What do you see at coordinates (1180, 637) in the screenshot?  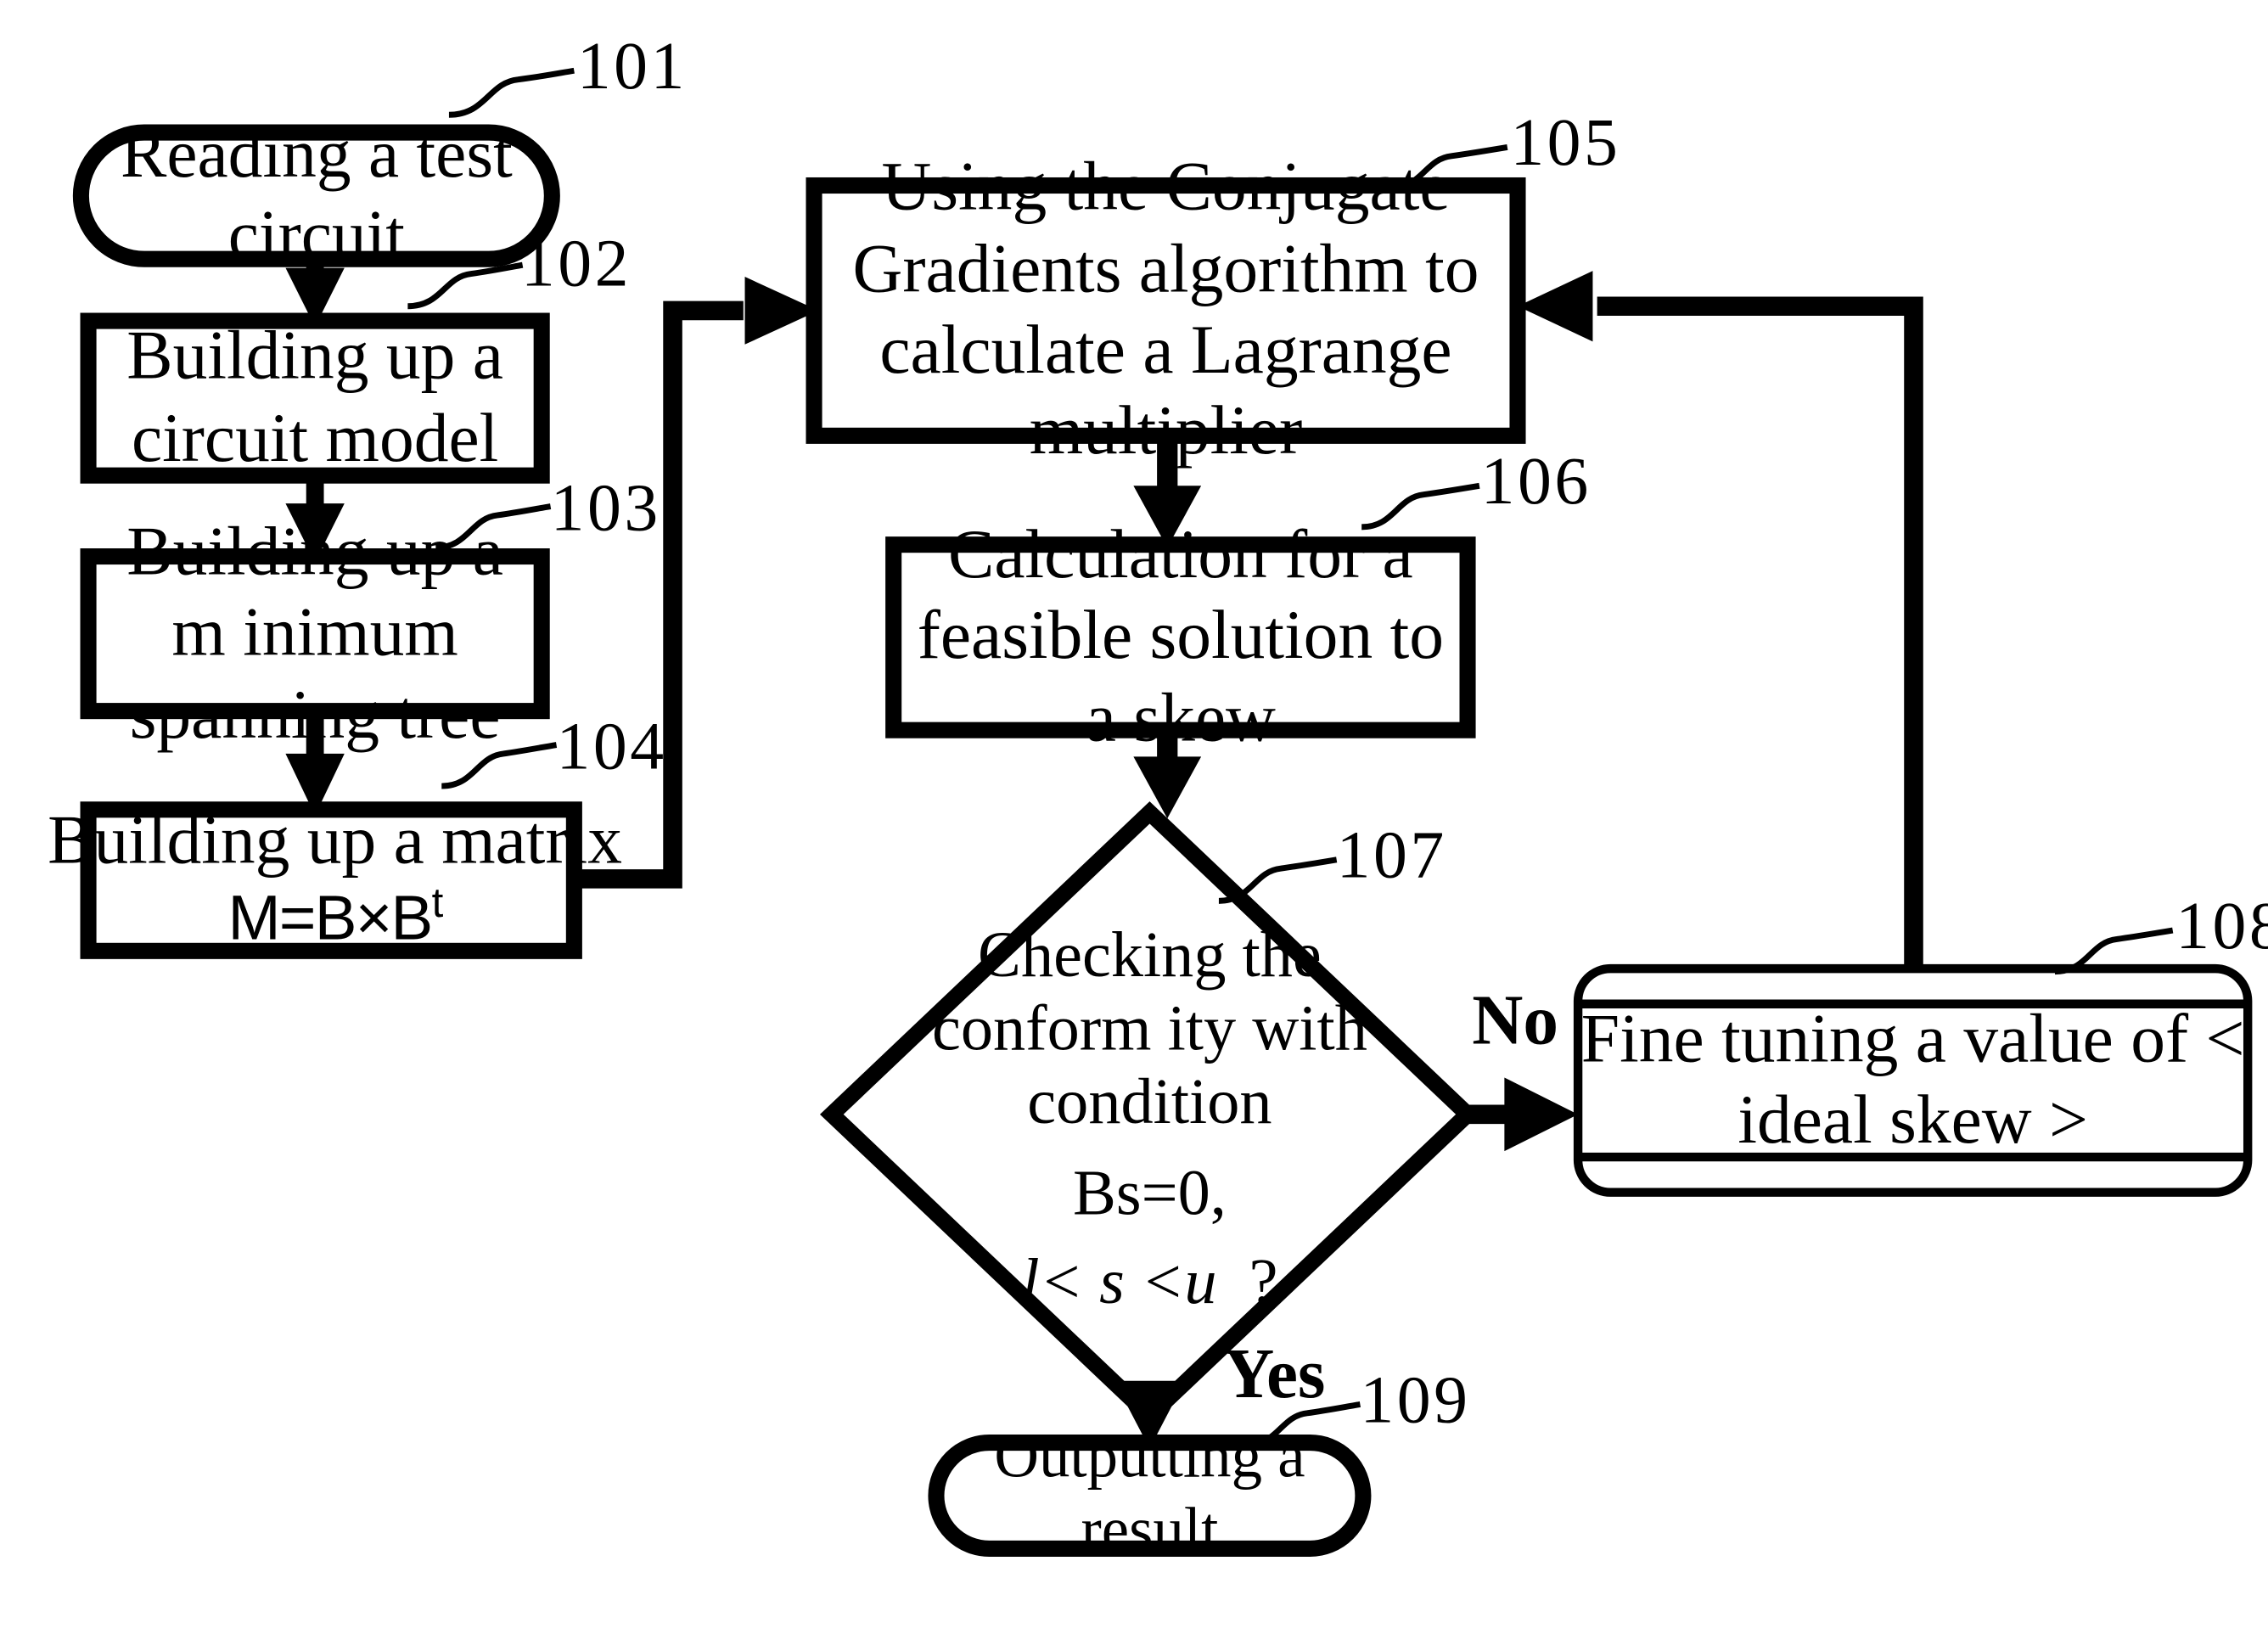 I see `node-106-shape` at bounding box center [1180, 637].